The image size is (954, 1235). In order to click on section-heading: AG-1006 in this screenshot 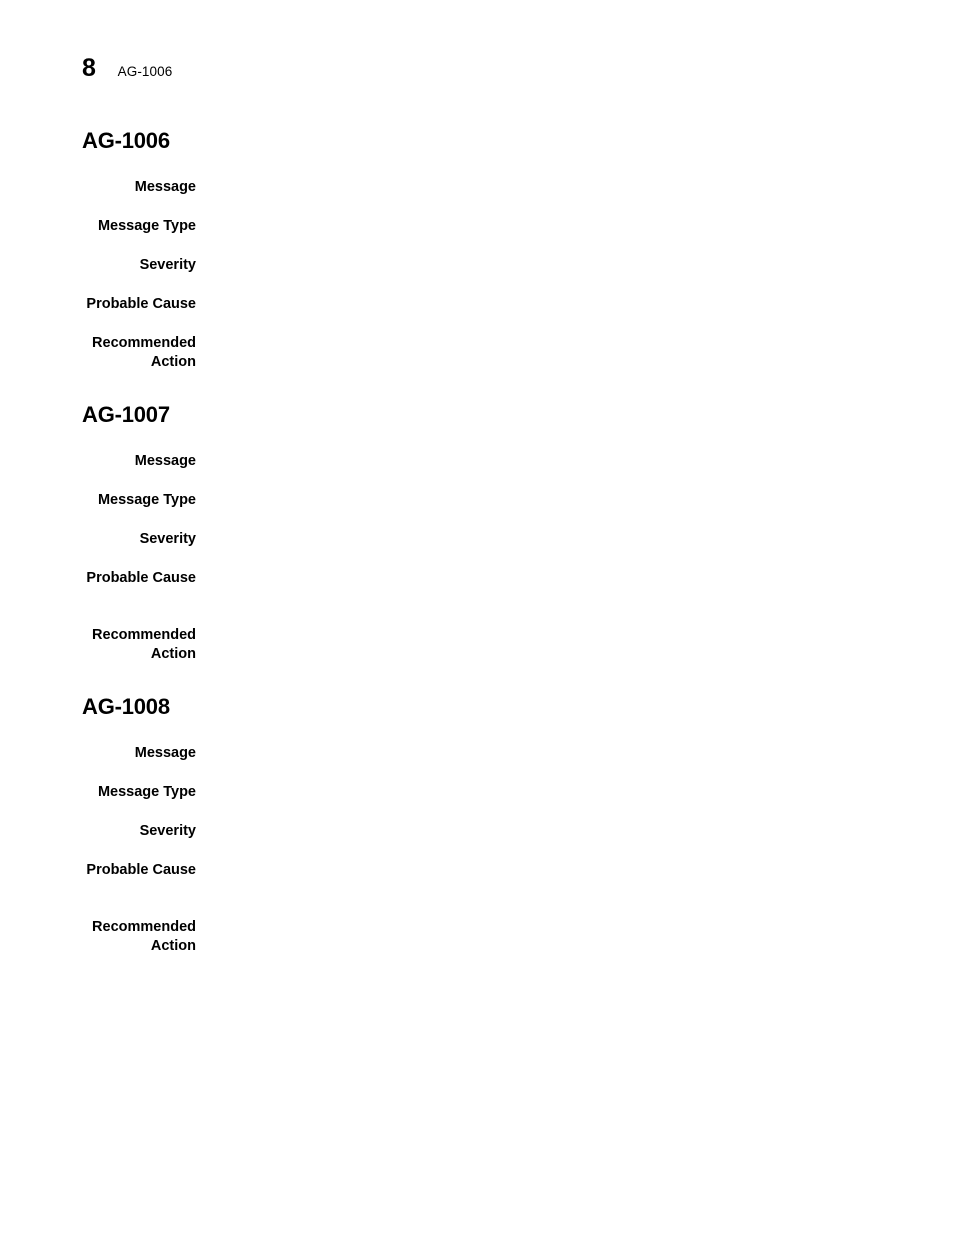, I will do `click(126, 140)`.